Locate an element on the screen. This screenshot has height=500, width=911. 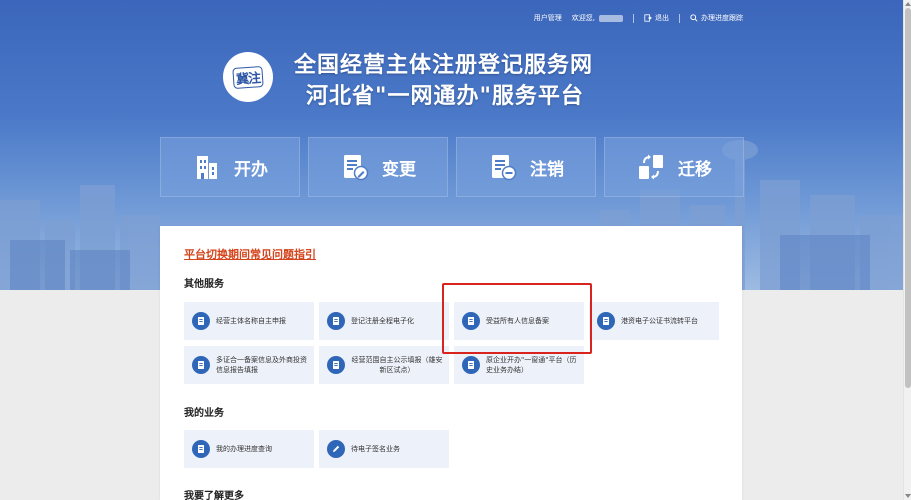
service-label: 受益所有人信息备案 is located at coordinates (517, 321).